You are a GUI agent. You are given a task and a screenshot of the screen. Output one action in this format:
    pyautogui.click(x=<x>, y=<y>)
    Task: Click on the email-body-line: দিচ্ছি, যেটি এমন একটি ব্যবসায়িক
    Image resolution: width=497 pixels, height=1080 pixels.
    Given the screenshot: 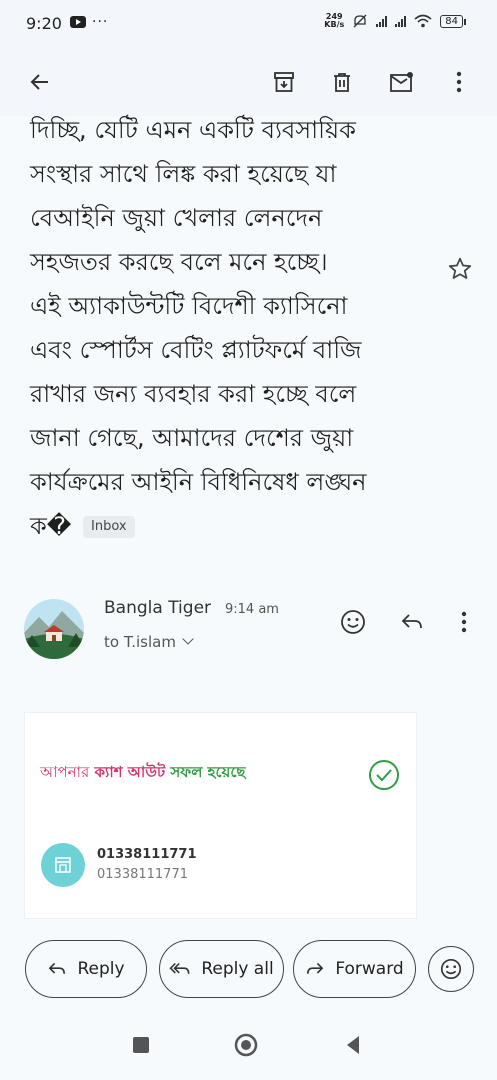 What is the action you would take?
    pyautogui.click(x=193, y=130)
    